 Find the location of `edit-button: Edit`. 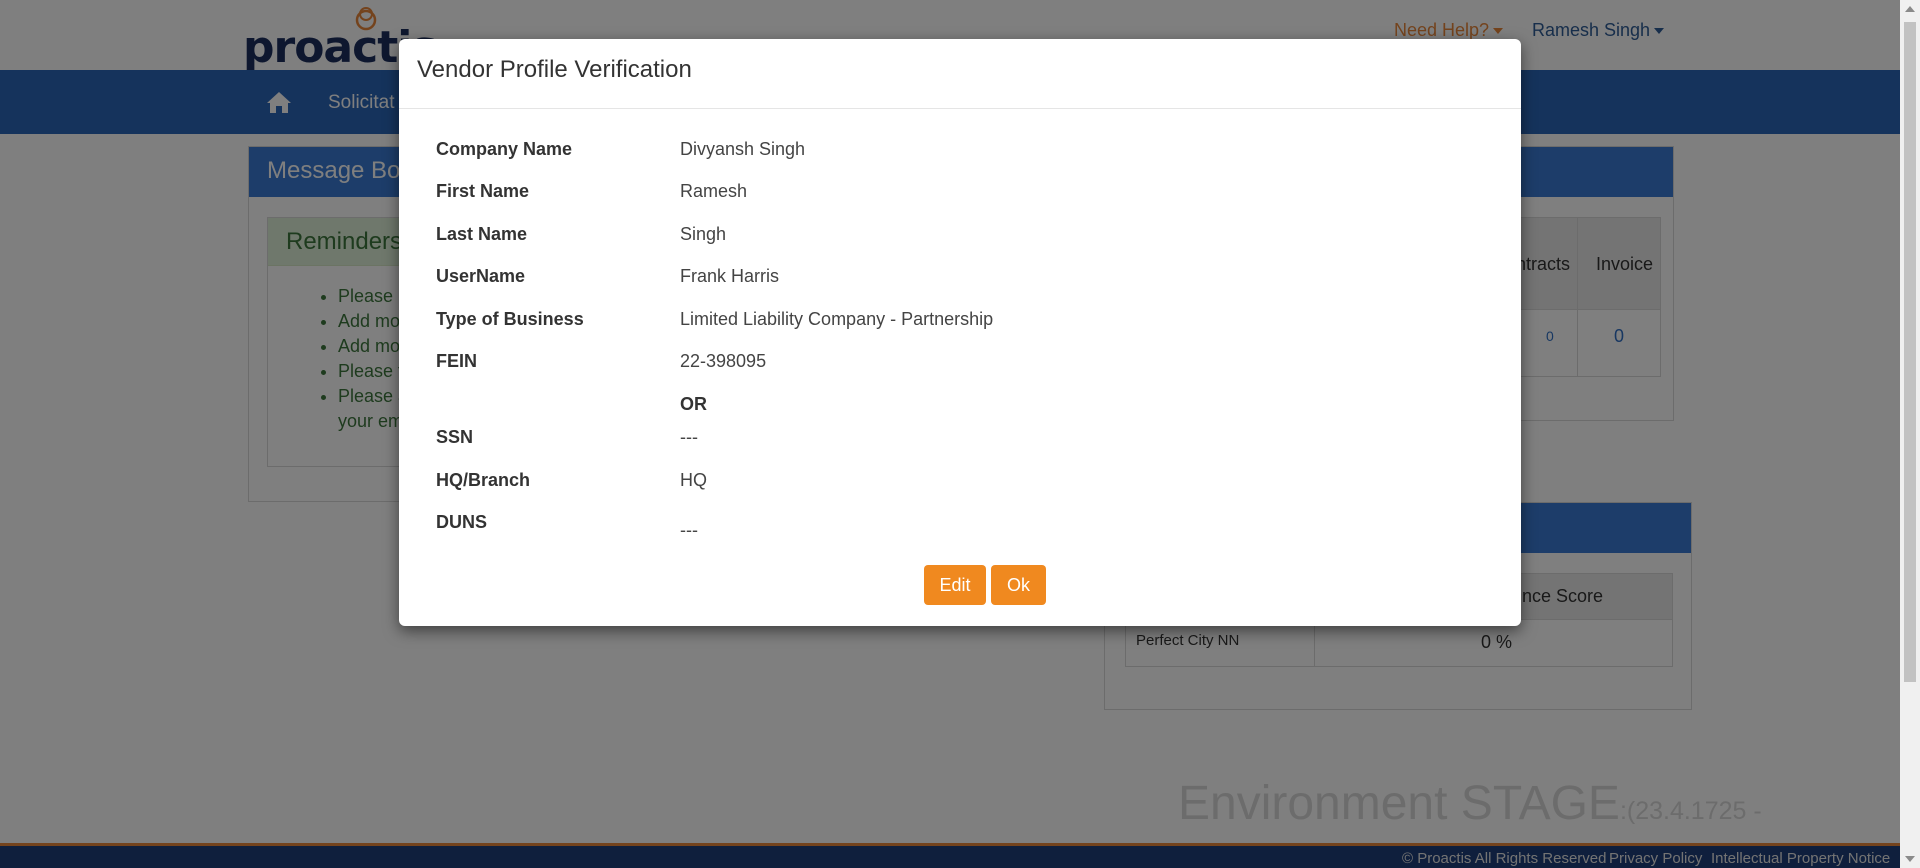

edit-button: Edit is located at coordinates (955, 585).